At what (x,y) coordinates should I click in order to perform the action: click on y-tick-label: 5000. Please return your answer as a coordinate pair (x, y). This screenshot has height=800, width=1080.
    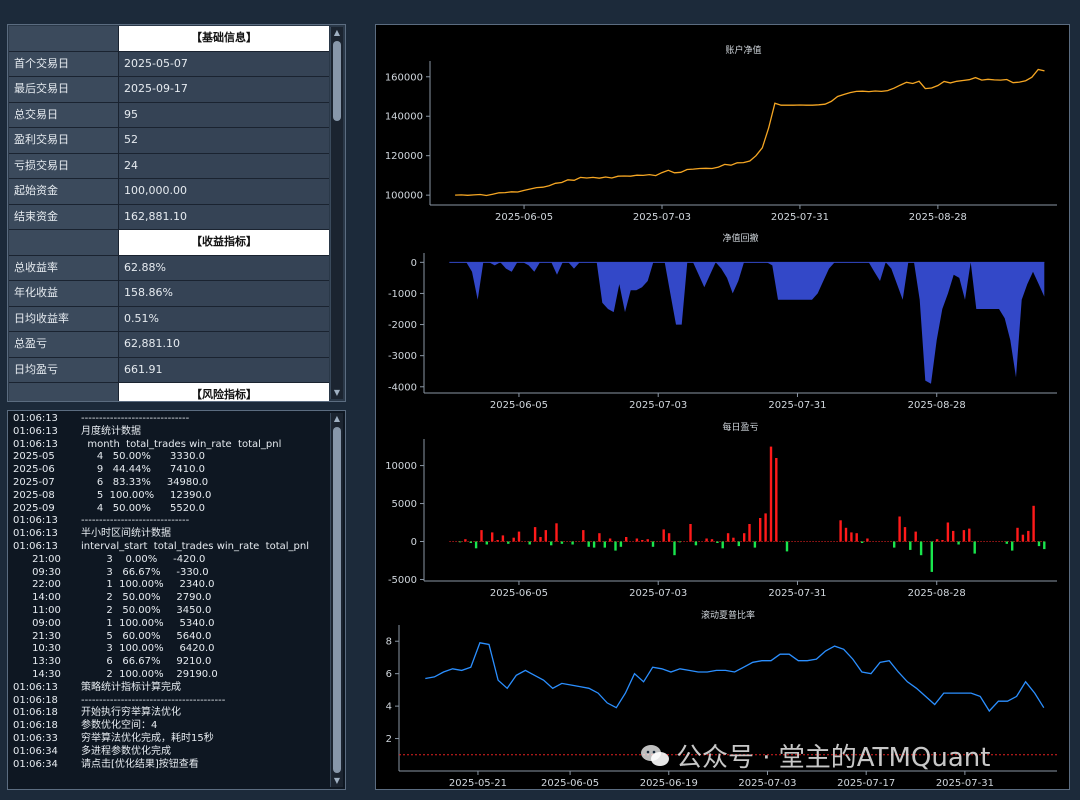
    Looking at the image, I should click on (404, 504).